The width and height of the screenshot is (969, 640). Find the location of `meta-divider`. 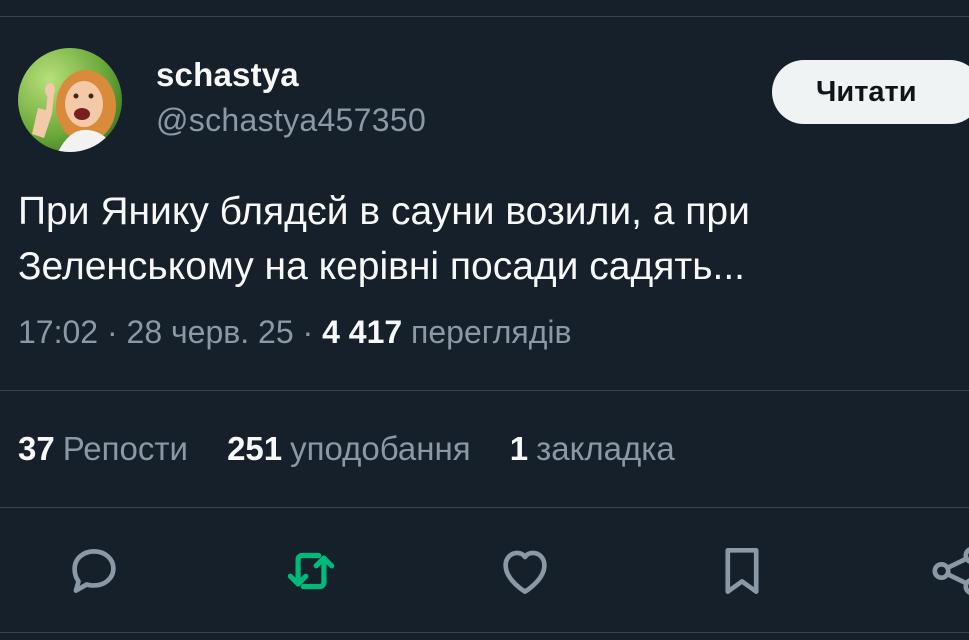

meta-divider is located at coordinates (484, 390).